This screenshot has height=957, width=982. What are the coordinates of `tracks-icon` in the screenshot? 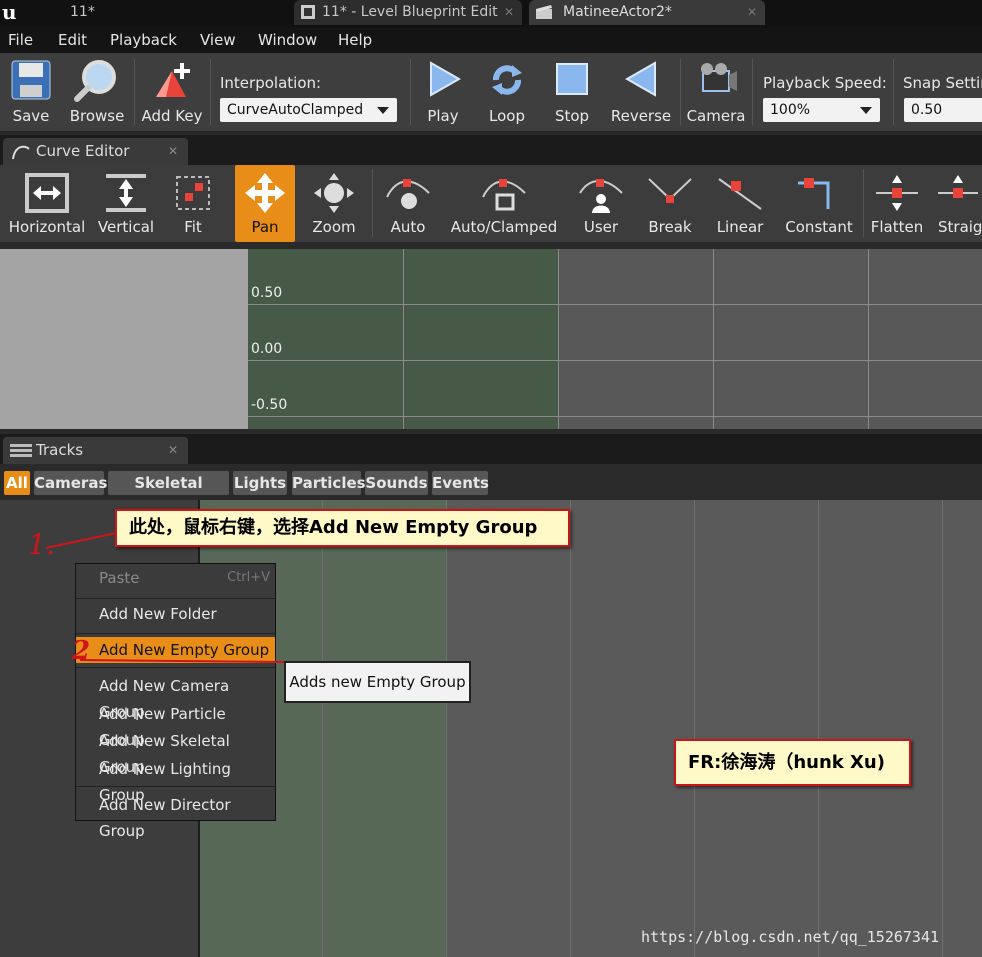 It's located at (21, 450).